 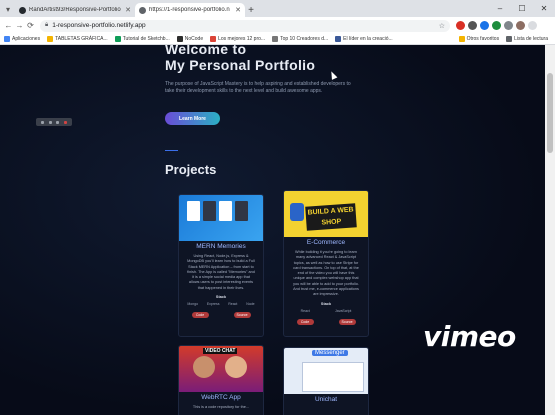 What do you see at coordinates (190, 10) in the screenshot?
I see `tab-portfolio: https://1-responsive-portfolio.n ✕` at bounding box center [190, 10].